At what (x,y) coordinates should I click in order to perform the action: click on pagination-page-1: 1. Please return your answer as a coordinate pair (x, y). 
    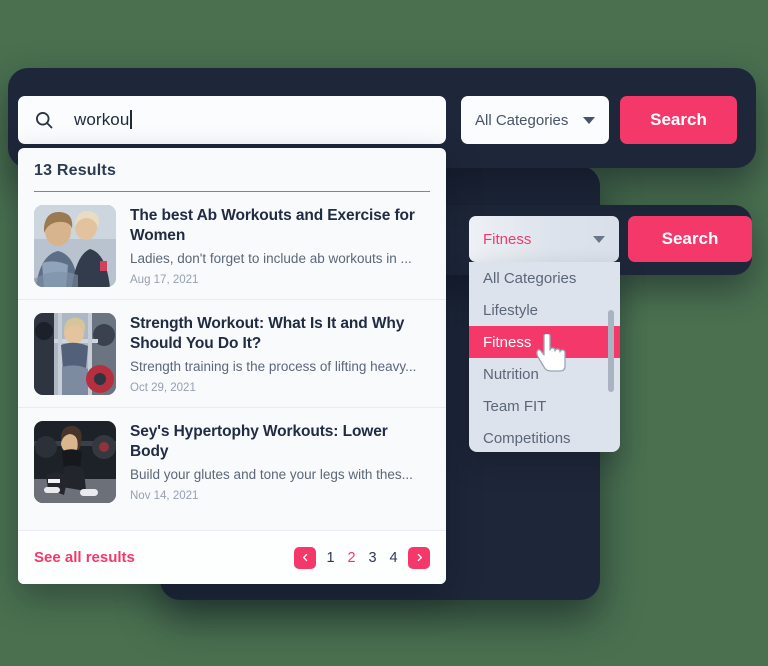
    Looking at the image, I should click on (330, 558).